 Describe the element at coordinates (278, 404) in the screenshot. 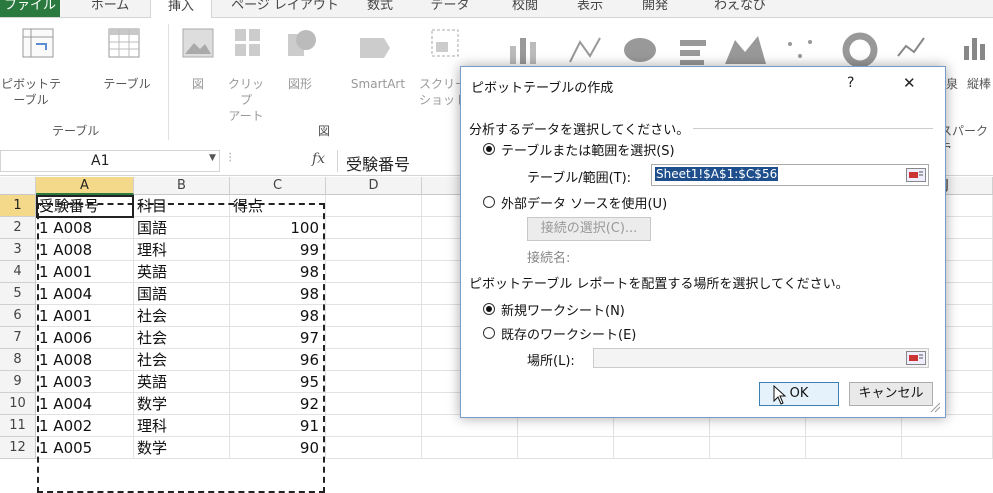

I see `cell-c10: 92` at that location.